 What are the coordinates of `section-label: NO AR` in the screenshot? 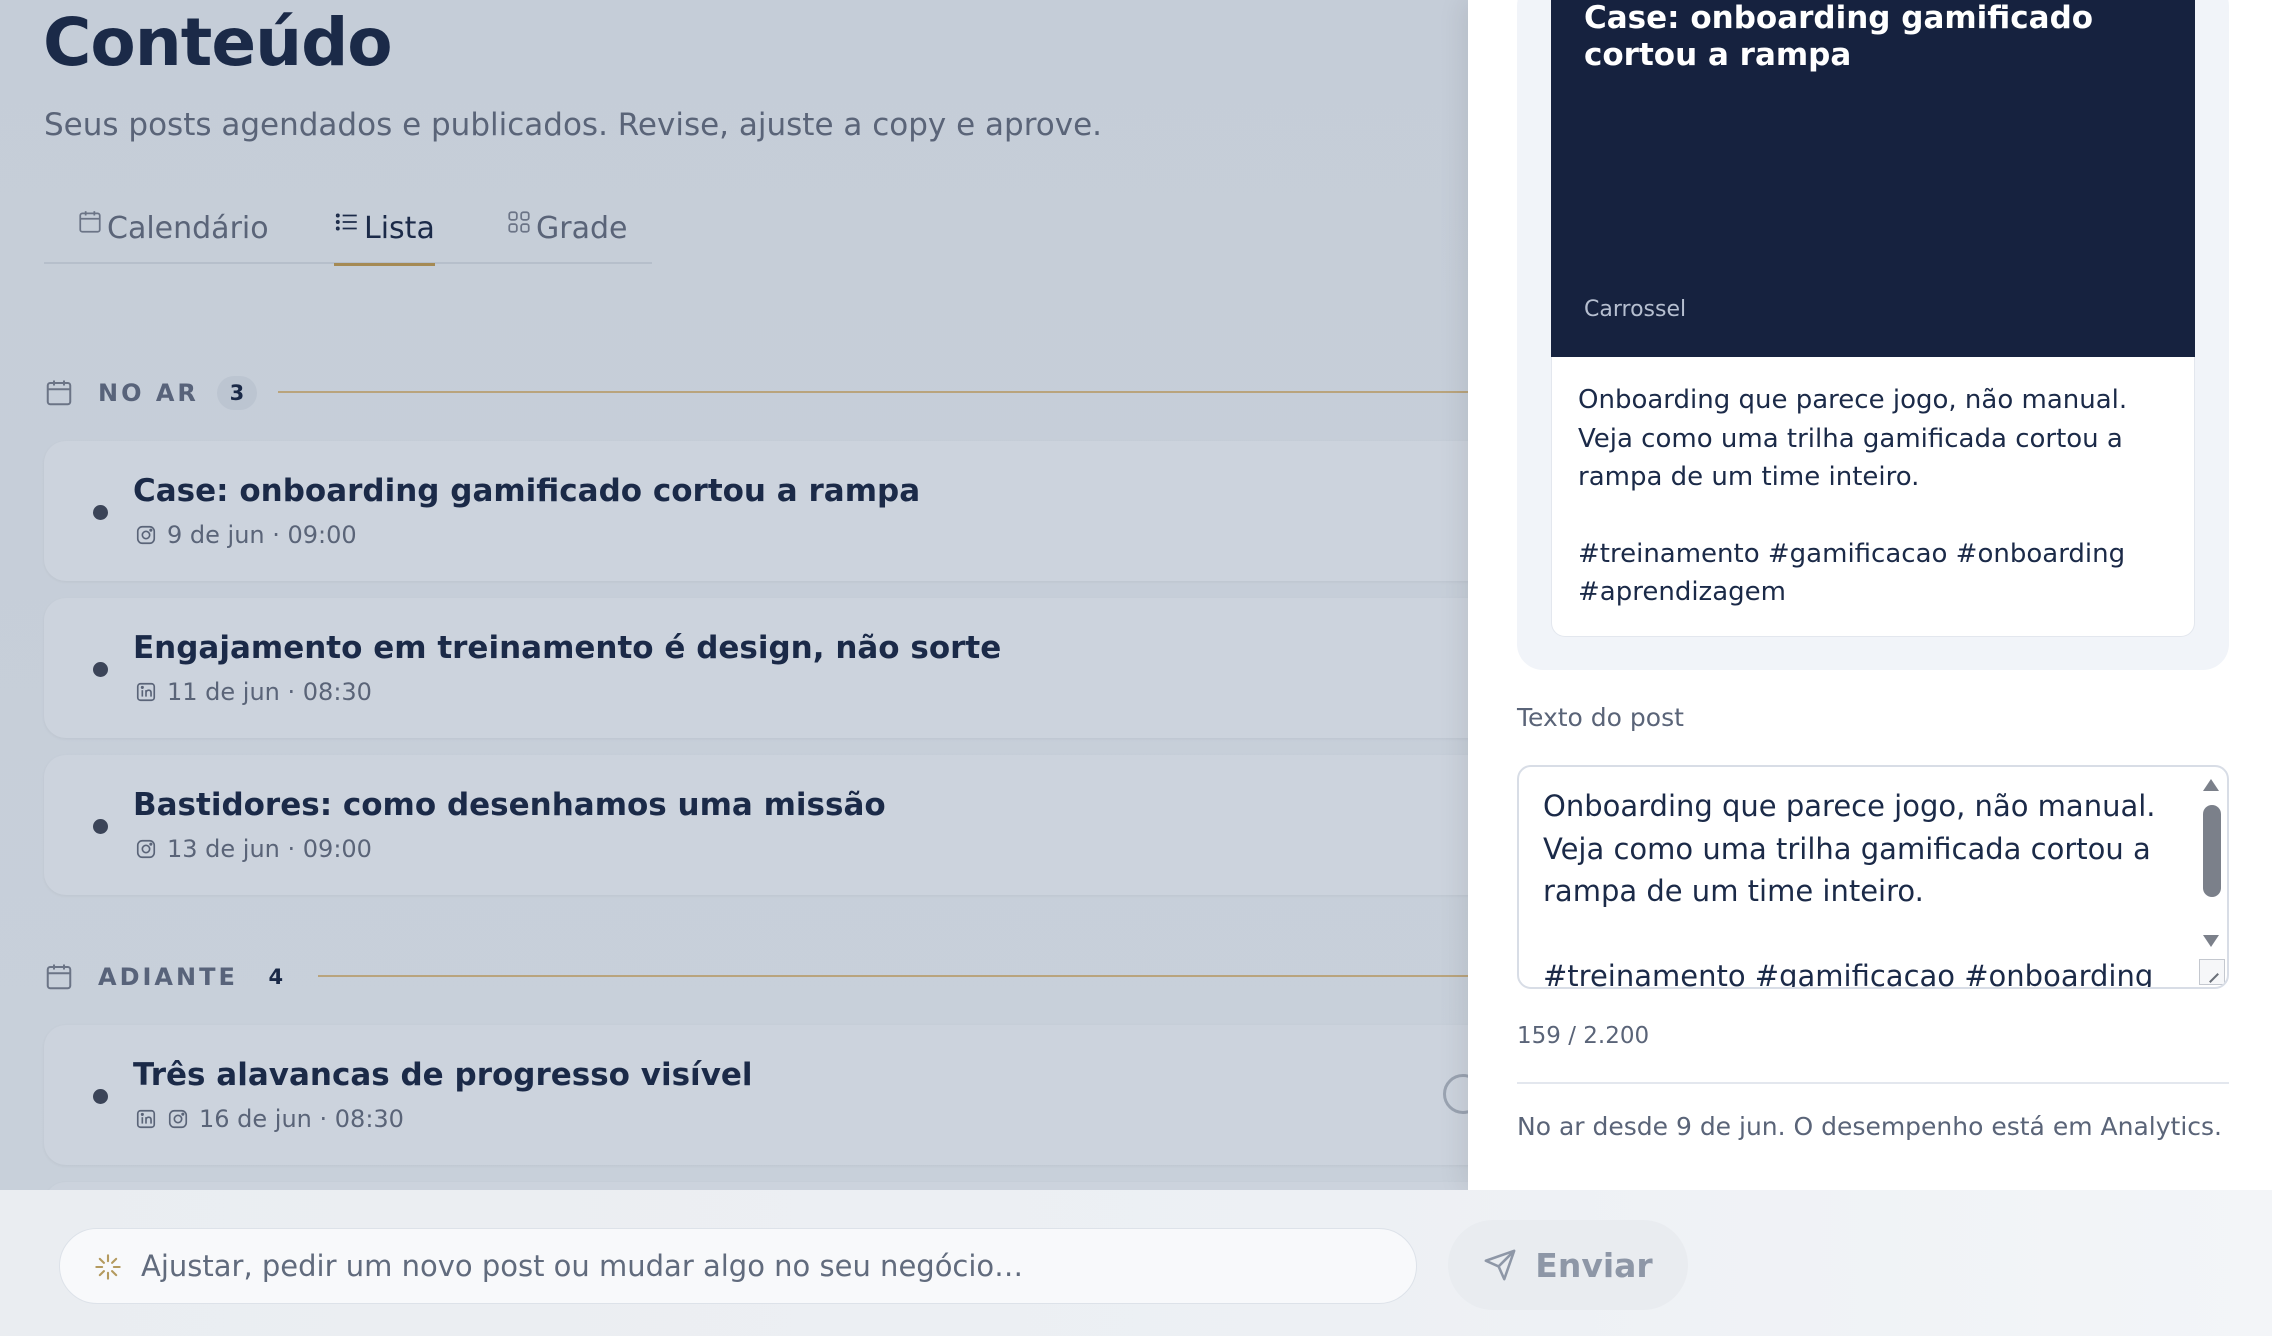 It's located at (148, 393).